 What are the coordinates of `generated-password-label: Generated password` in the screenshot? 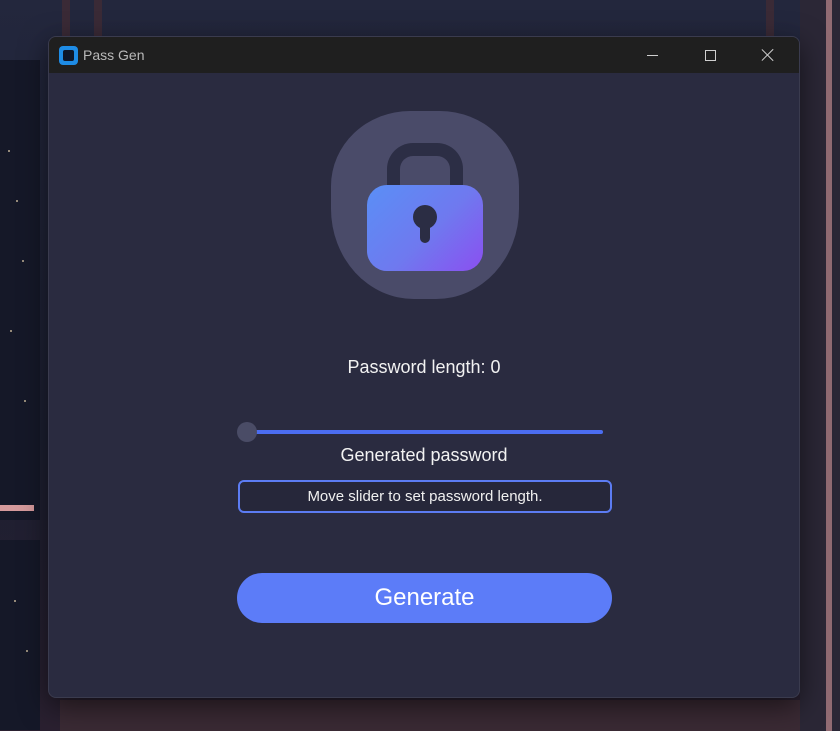 It's located at (424, 455).